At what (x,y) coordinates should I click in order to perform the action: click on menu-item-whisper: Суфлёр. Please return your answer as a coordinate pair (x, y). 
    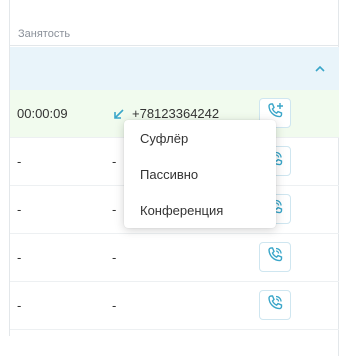
    Looking at the image, I should click on (200, 139).